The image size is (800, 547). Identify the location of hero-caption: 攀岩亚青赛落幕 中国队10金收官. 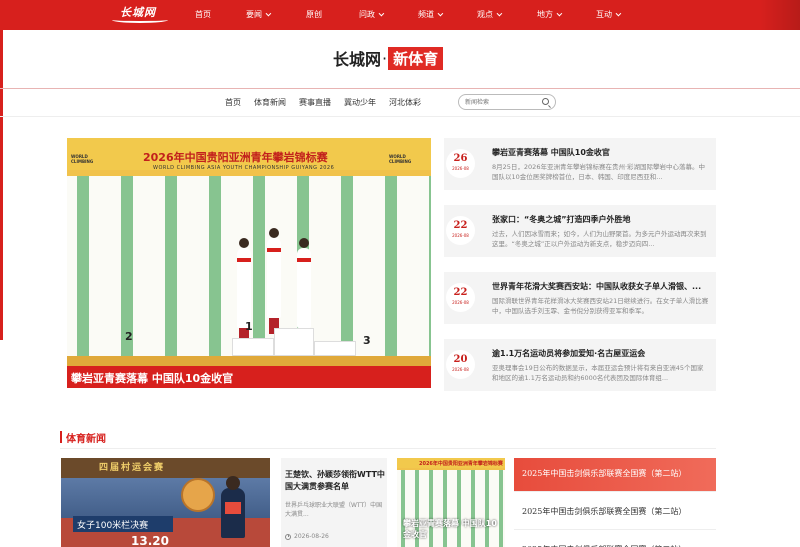
(249, 377).